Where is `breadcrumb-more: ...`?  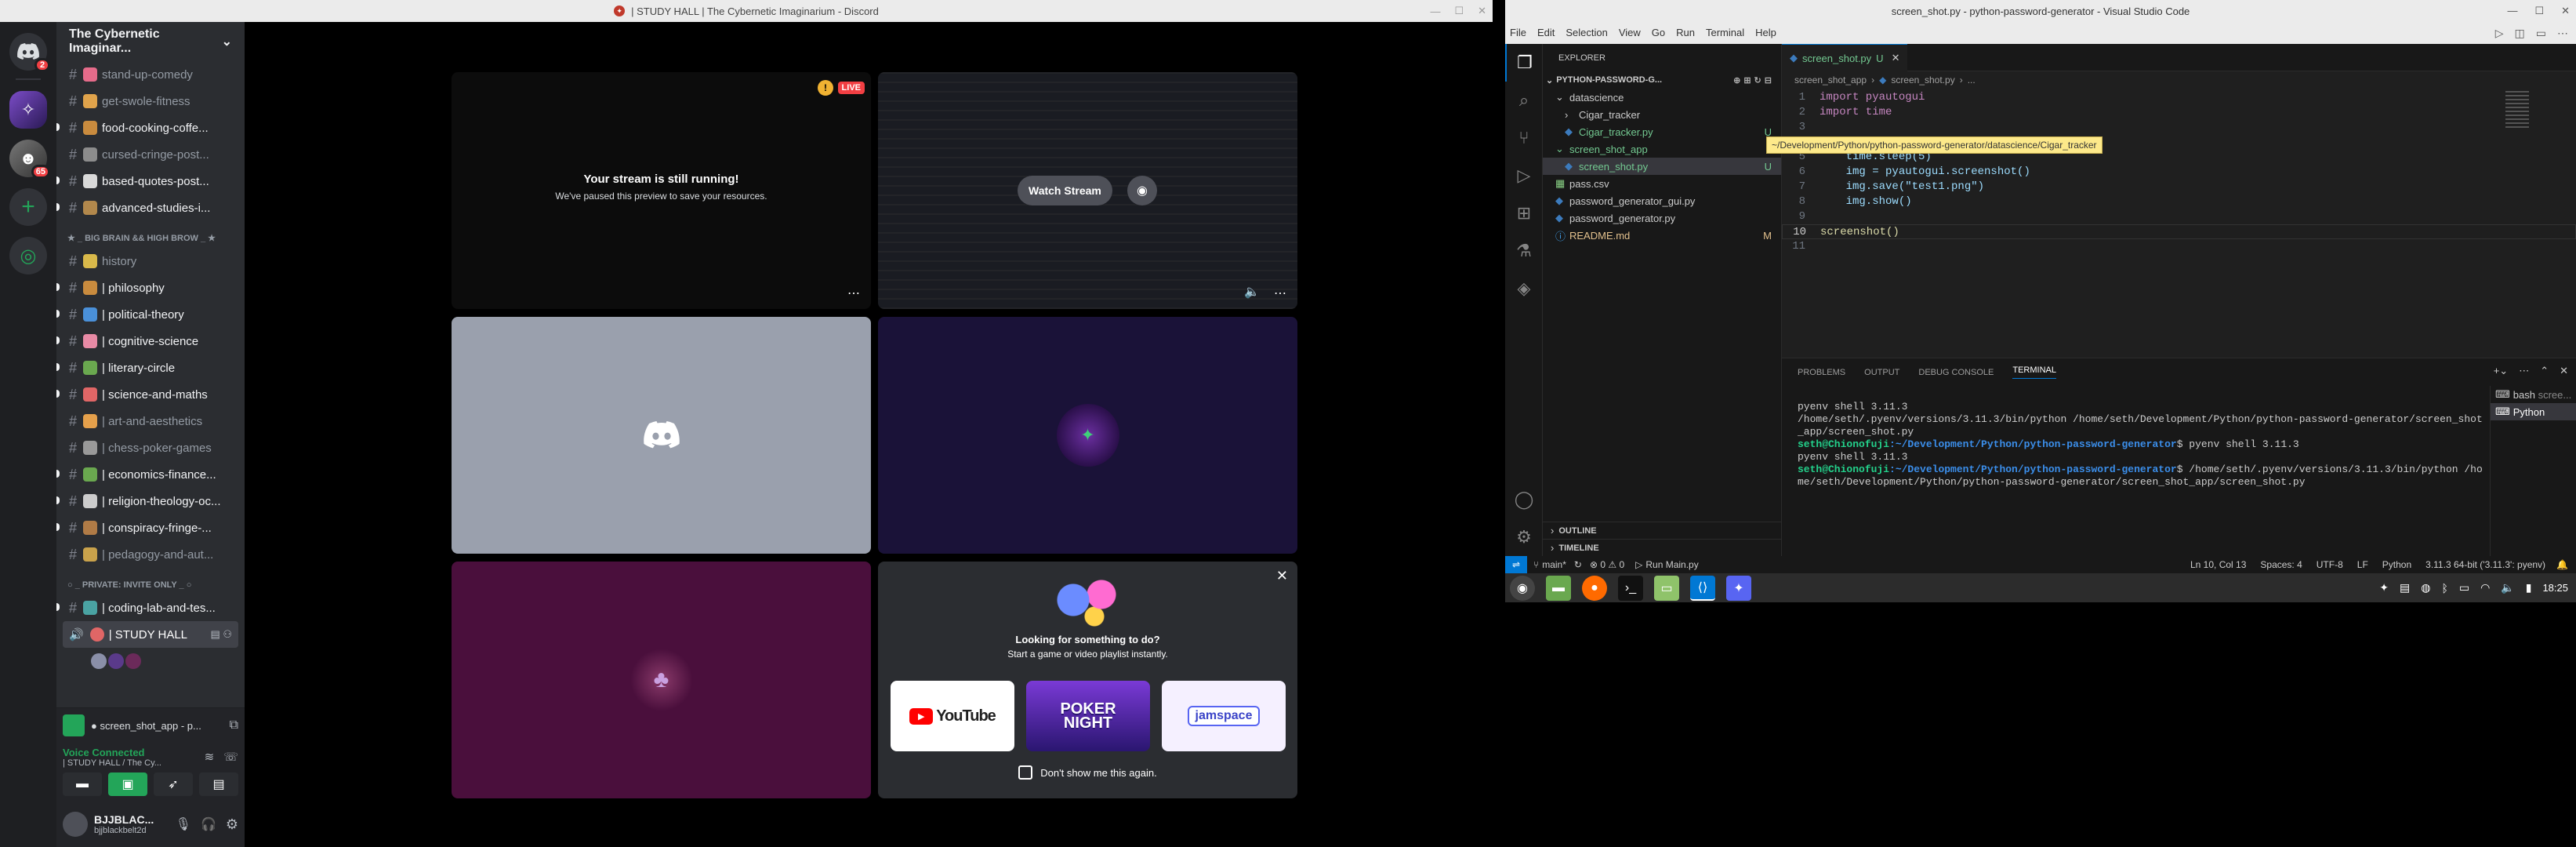 breadcrumb-more: ... is located at coordinates (1972, 80).